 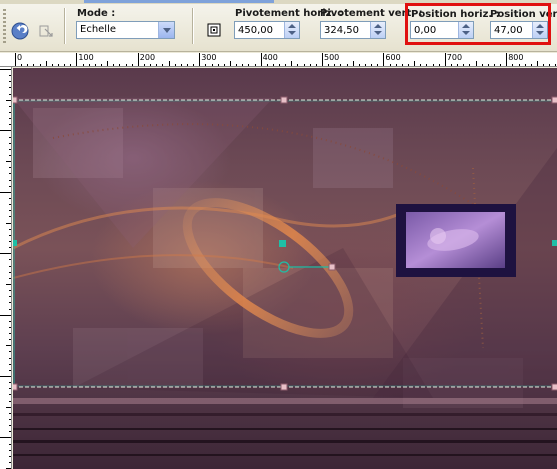 I want to click on apply-icon, so click(x=46, y=31).